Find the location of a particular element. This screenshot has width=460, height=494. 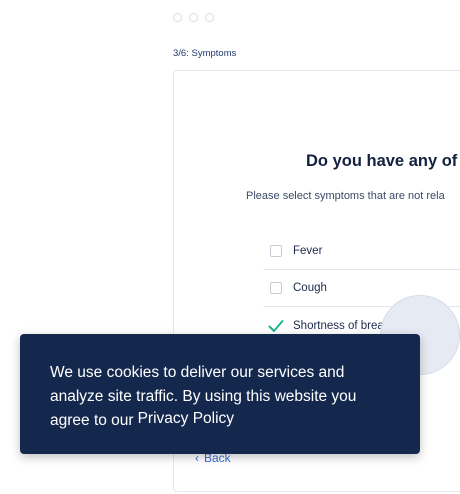

symptom-option-fever: Fever is located at coordinates (361, 251).